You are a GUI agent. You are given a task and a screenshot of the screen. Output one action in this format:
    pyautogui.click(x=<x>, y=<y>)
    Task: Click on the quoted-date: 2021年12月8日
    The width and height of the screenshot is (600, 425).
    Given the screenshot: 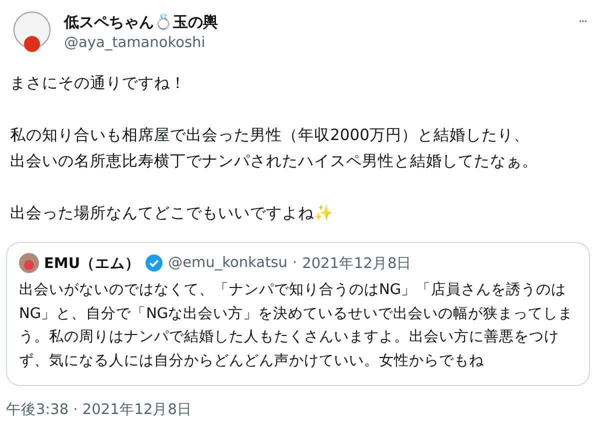 What is the action you would take?
    pyautogui.click(x=357, y=263)
    